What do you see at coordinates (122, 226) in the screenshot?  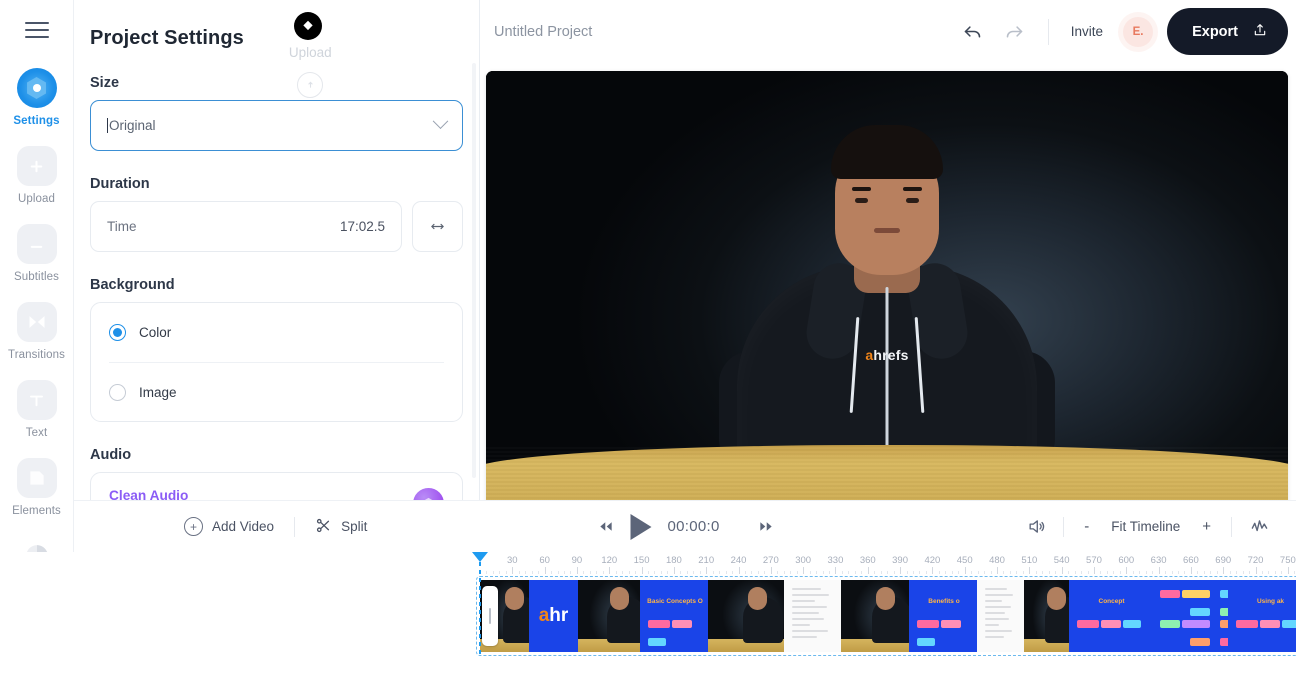 I see `duration-field-label: Time` at bounding box center [122, 226].